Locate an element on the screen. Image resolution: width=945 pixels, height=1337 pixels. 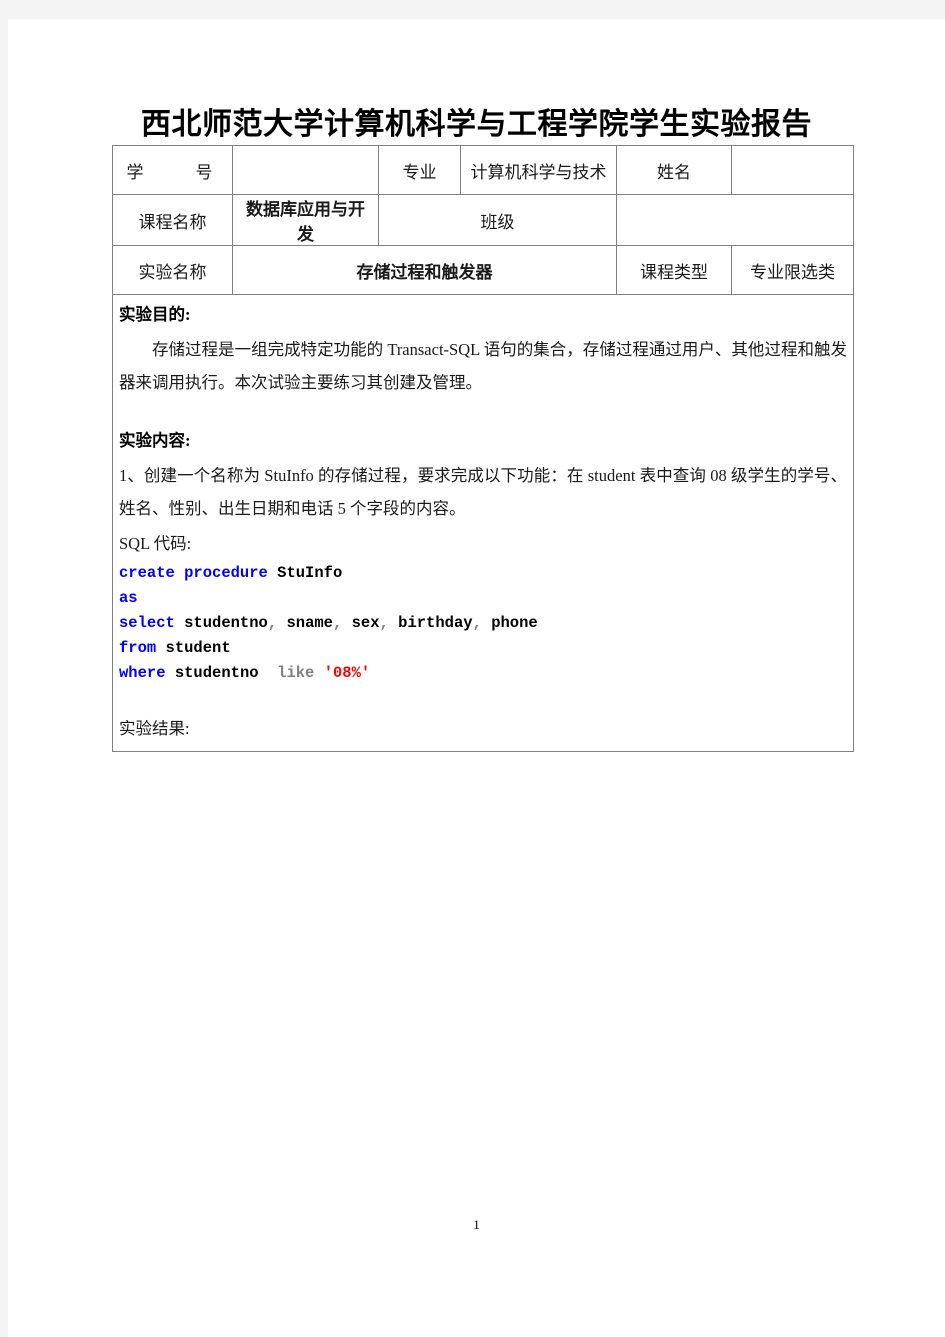
page-number: 1 is located at coordinates (476, 1224).